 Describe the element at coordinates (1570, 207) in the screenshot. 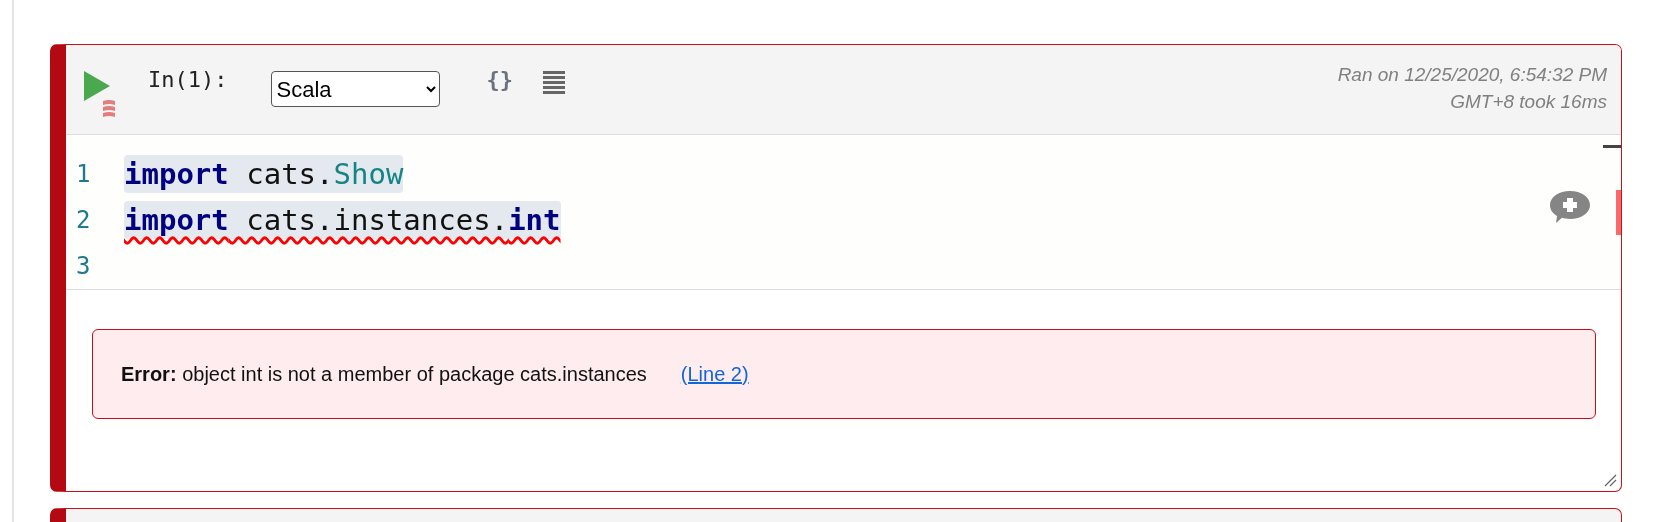

I see `add-comment-icon` at that location.